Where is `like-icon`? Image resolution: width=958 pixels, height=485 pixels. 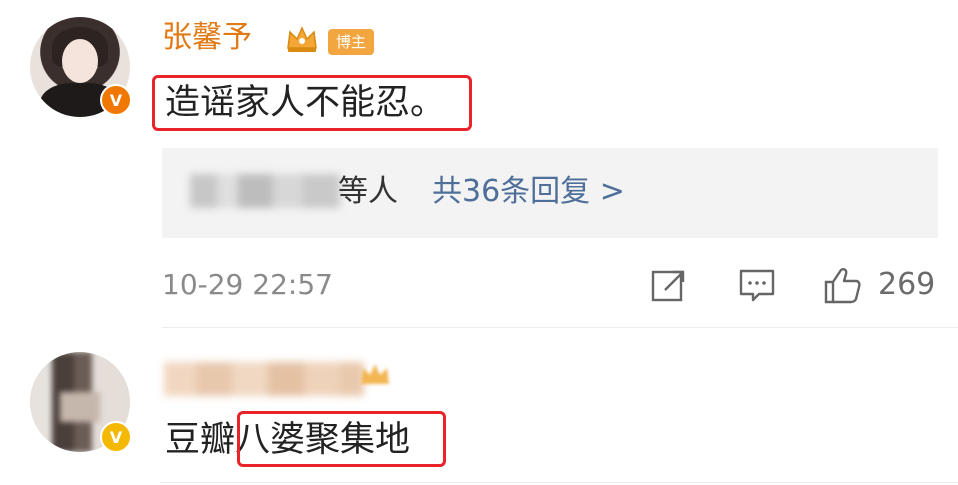
like-icon is located at coordinates (843, 285).